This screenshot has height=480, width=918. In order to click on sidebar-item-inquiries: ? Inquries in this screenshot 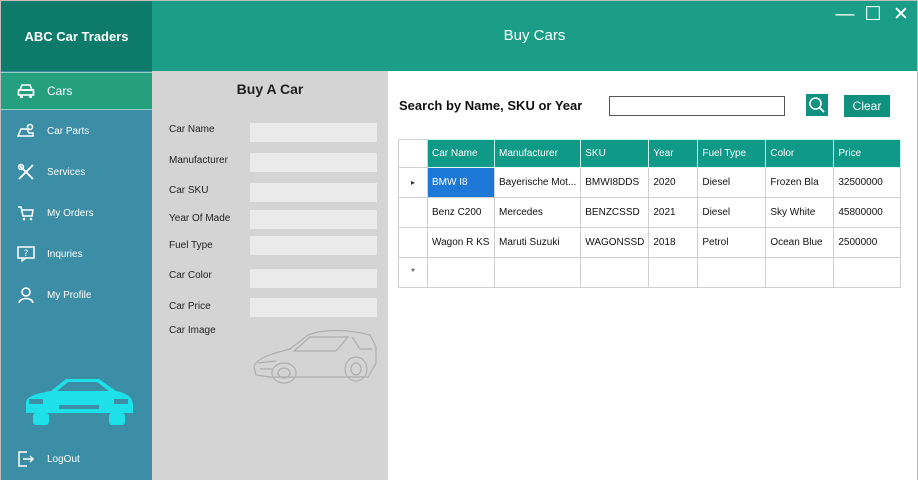, I will do `click(76, 254)`.